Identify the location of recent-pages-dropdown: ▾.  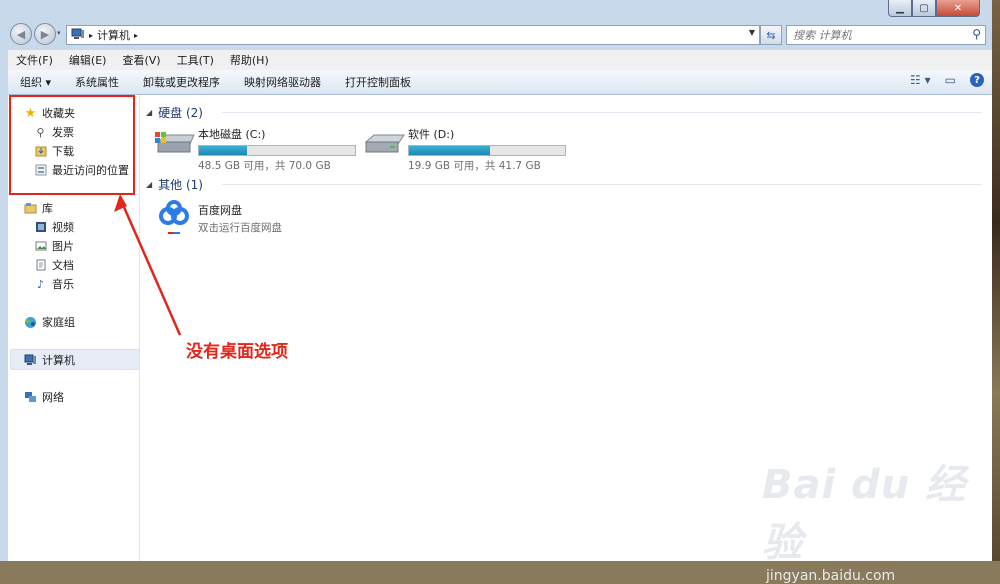
(59, 33).